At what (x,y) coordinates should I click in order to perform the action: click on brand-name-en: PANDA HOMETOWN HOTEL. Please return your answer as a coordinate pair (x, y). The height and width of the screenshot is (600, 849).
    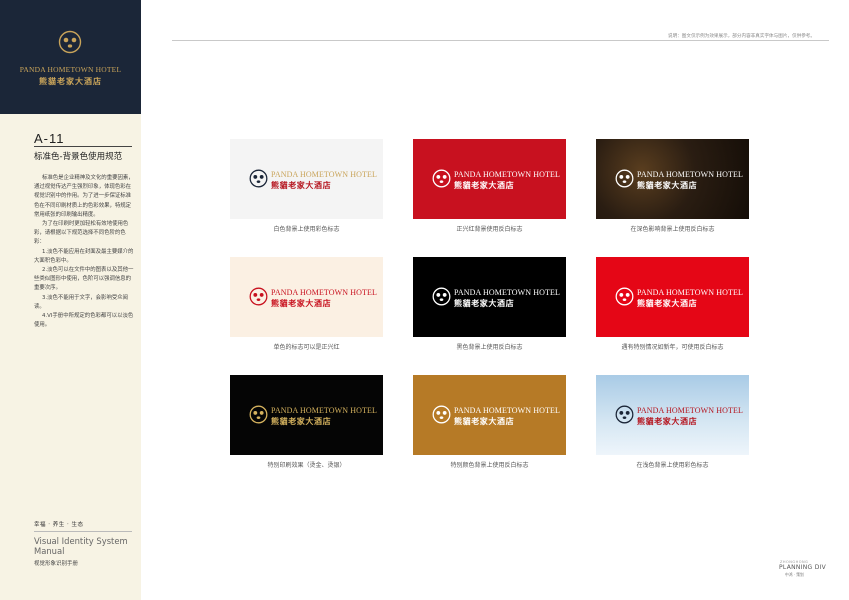
    Looking at the image, I should click on (70, 69).